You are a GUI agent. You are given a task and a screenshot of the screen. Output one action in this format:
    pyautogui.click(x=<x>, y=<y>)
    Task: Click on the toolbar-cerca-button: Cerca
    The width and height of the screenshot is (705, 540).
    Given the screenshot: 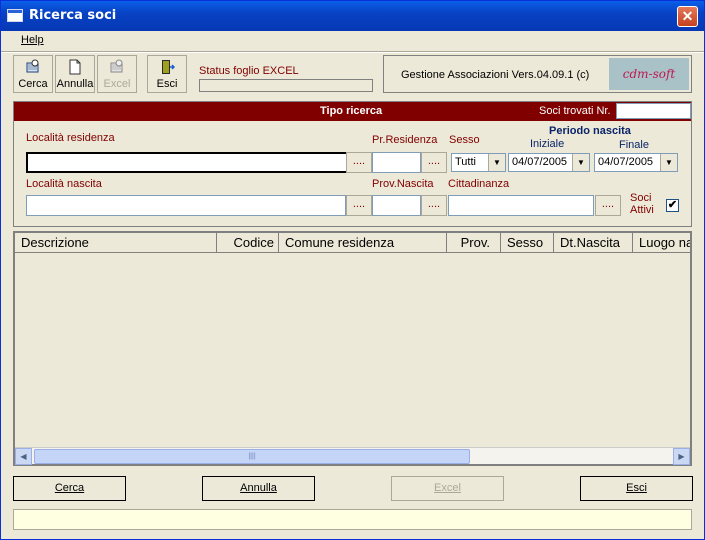 What is the action you would take?
    pyautogui.click(x=33, y=74)
    